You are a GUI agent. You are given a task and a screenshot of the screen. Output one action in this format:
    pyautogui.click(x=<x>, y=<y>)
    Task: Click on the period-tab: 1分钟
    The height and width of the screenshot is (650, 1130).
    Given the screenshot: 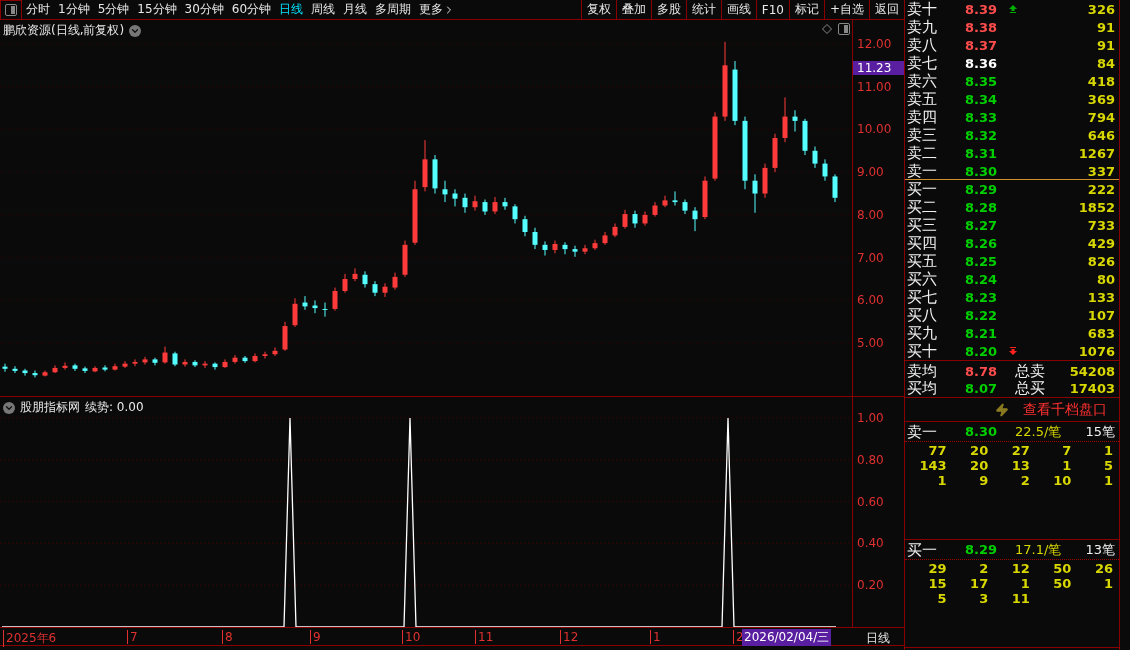 What is the action you would take?
    pyautogui.click(x=74, y=10)
    